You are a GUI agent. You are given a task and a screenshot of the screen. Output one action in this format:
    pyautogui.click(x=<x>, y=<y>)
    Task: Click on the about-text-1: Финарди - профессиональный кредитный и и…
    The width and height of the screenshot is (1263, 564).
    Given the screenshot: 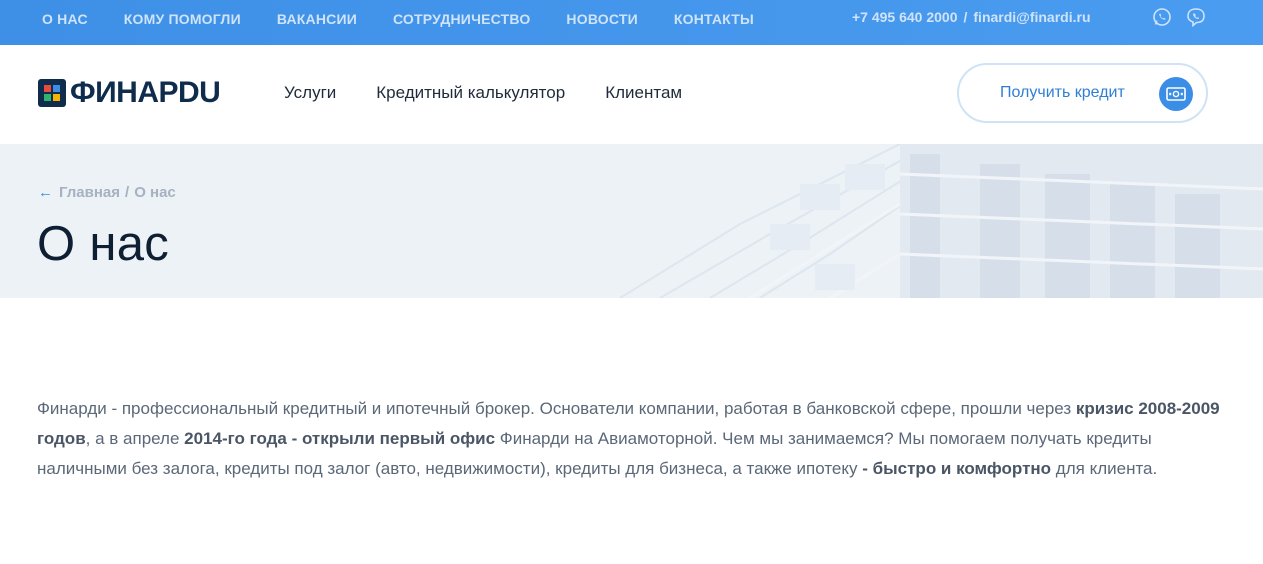 What is the action you would take?
    pyautogui.click(x=556, y=408)
    